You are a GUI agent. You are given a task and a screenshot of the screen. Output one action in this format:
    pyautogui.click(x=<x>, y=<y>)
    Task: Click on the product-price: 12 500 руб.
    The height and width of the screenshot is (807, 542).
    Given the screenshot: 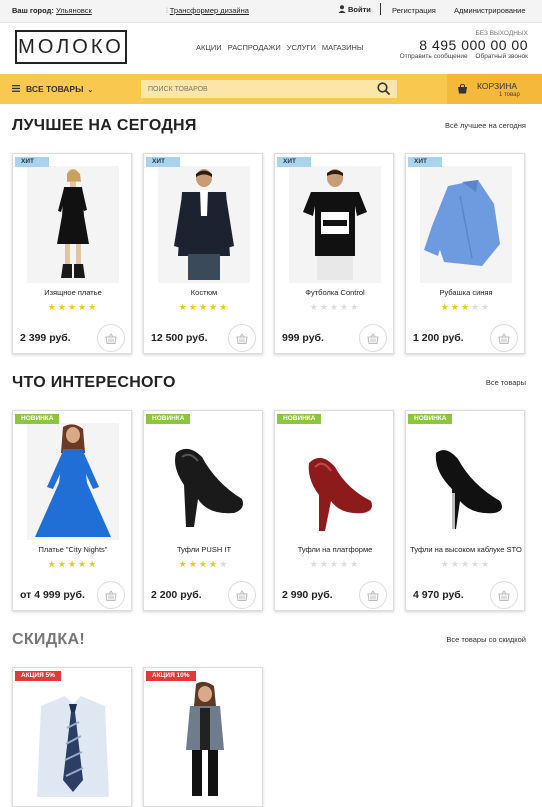 What is the action you would take?
    pyautogui.click(x=179, y=338)
    